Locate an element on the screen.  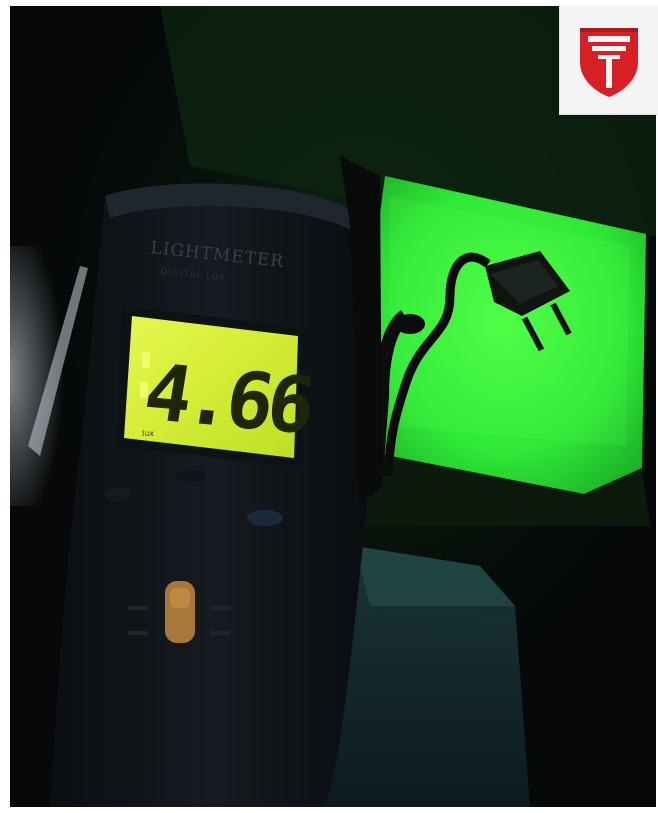
shield-logo-icon is located at coordinates (609, 62).